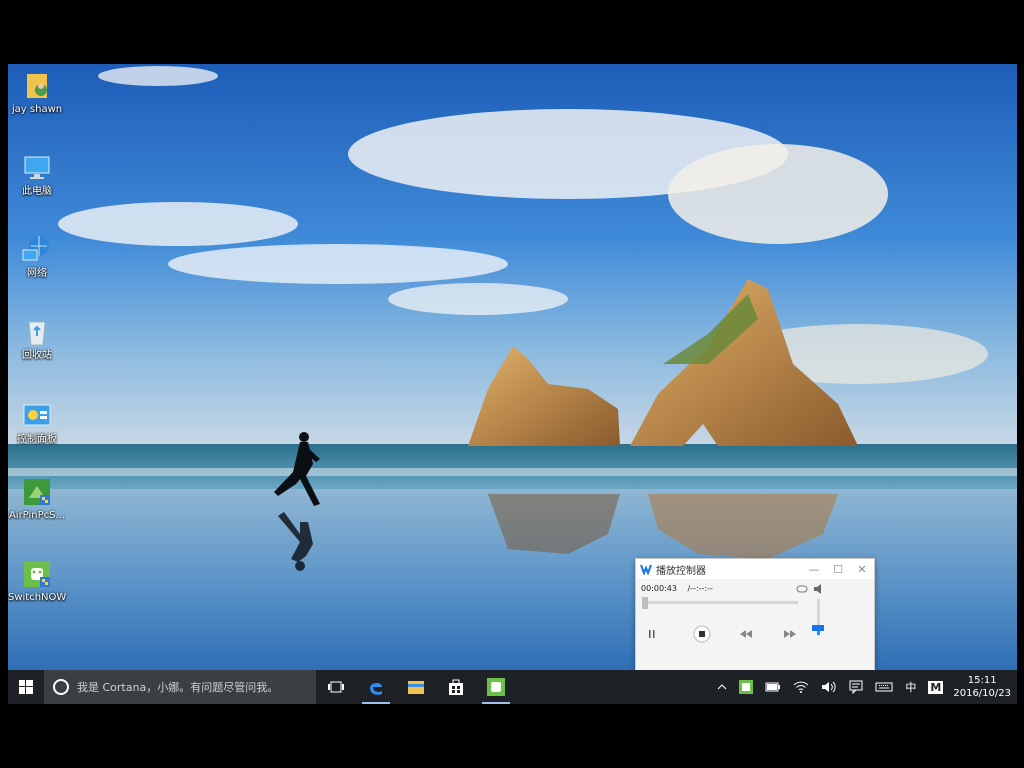  I want to click on windows-logo-icon, so click(26, 687).